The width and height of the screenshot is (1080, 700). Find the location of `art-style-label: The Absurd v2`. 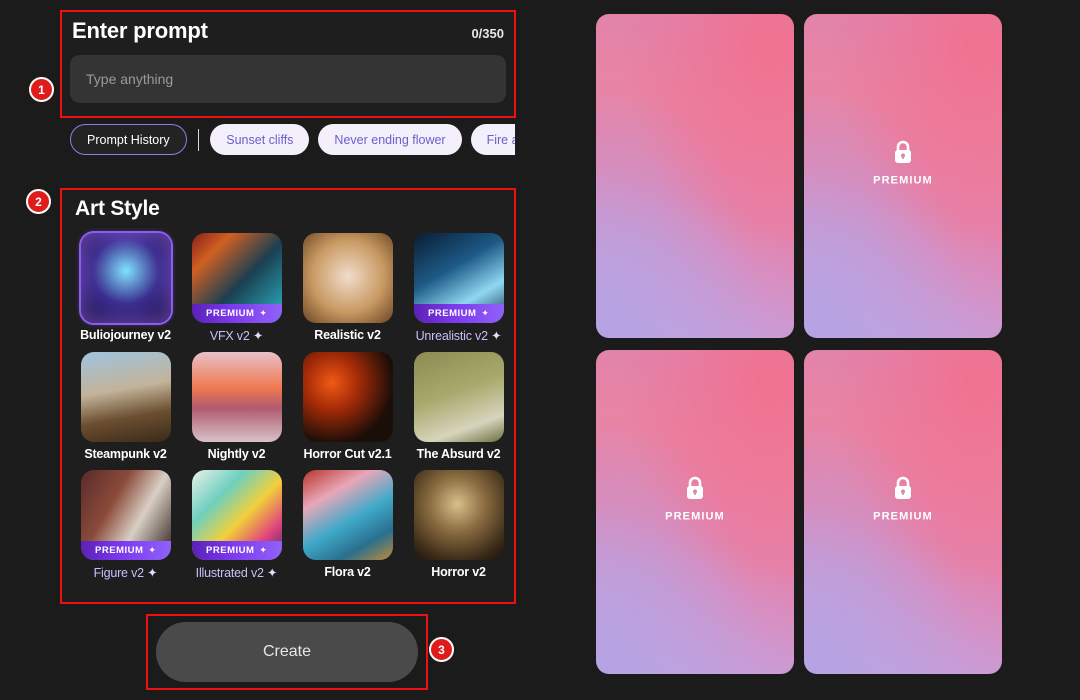

art-style-label: The Absurd v2 is located at coordinates (458, 454).